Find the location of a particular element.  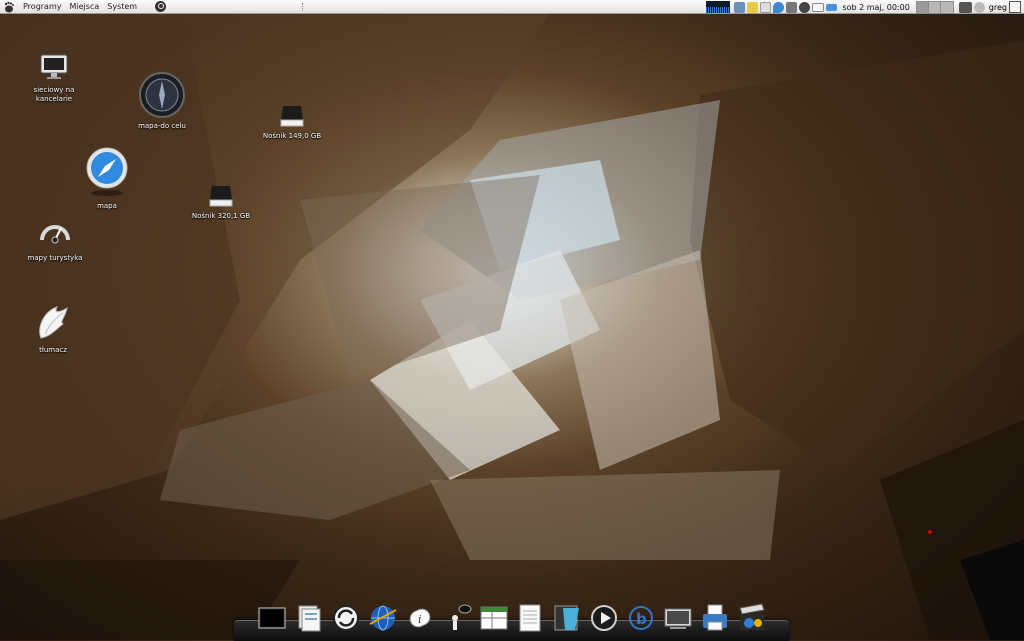

monitor-icon is located at coordinates (54, 66).